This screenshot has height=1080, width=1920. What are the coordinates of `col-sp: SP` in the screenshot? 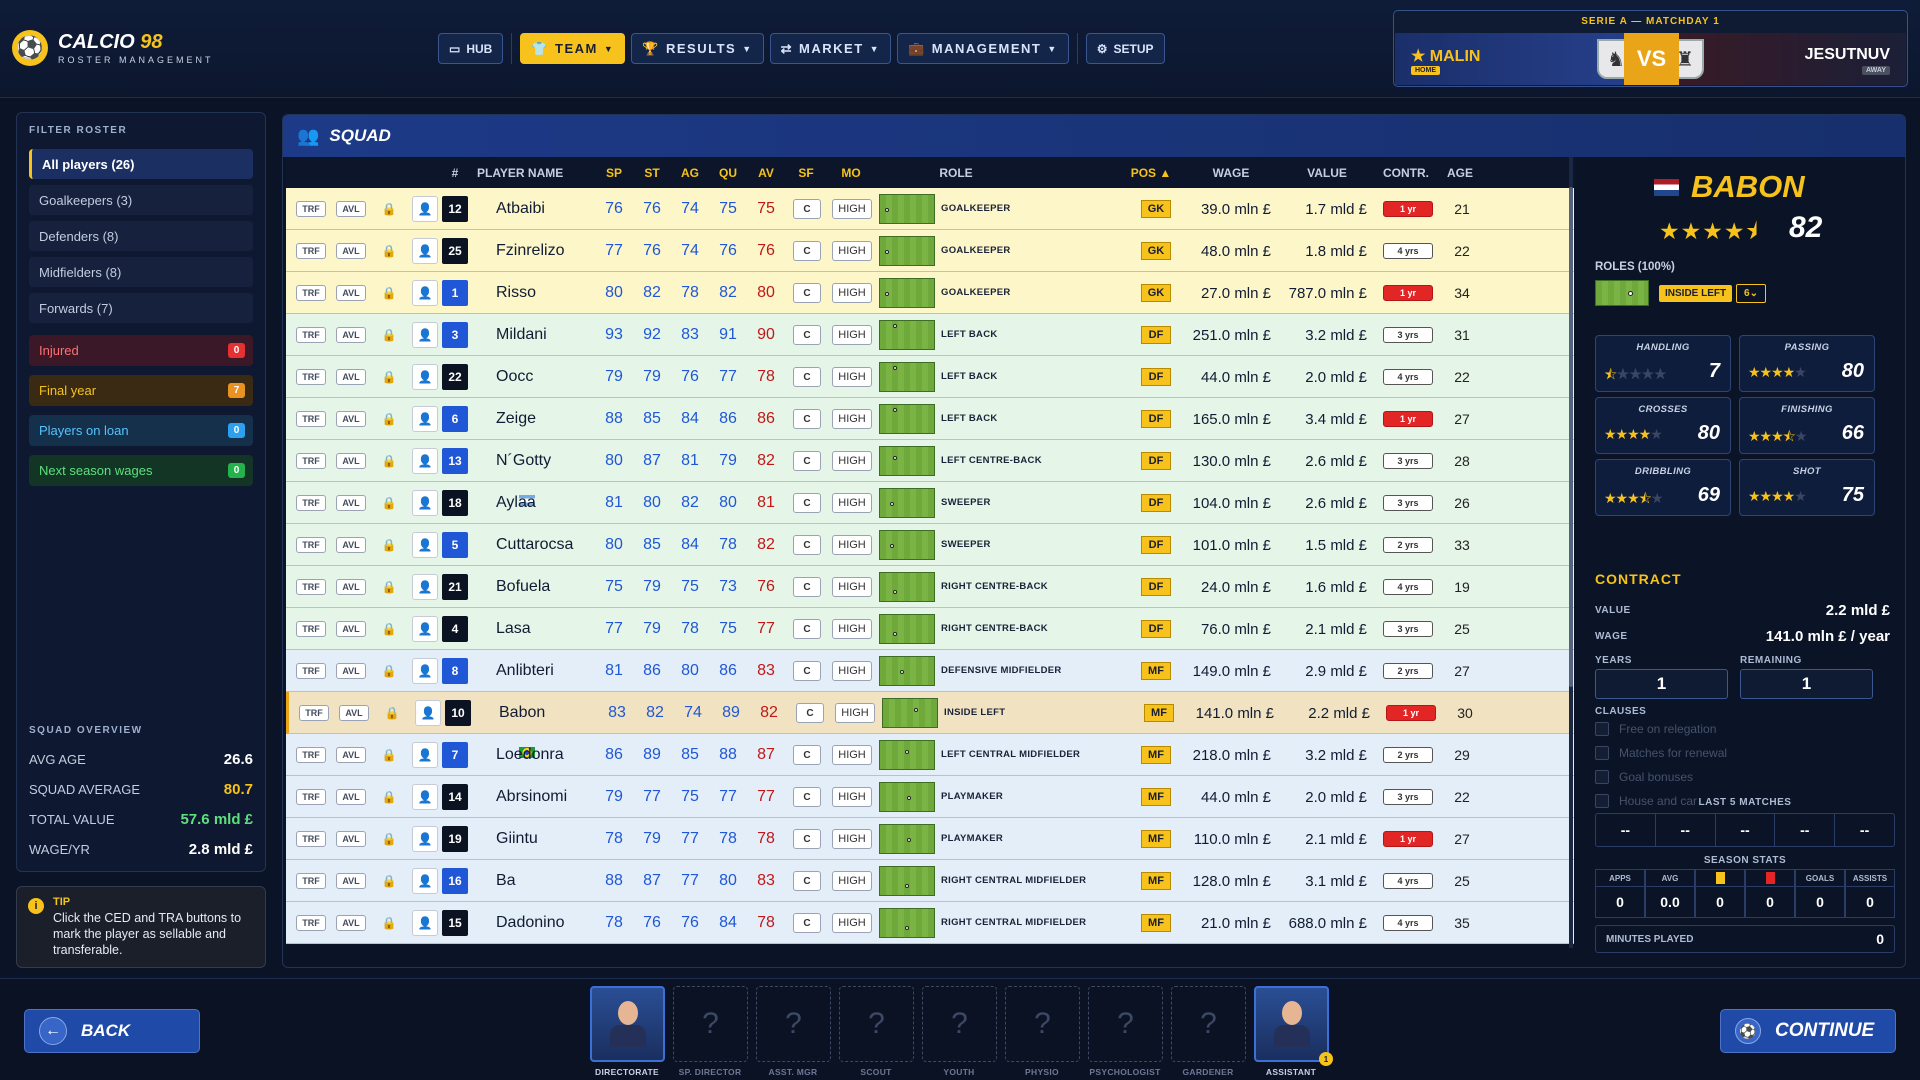 It's located at (614, 173).